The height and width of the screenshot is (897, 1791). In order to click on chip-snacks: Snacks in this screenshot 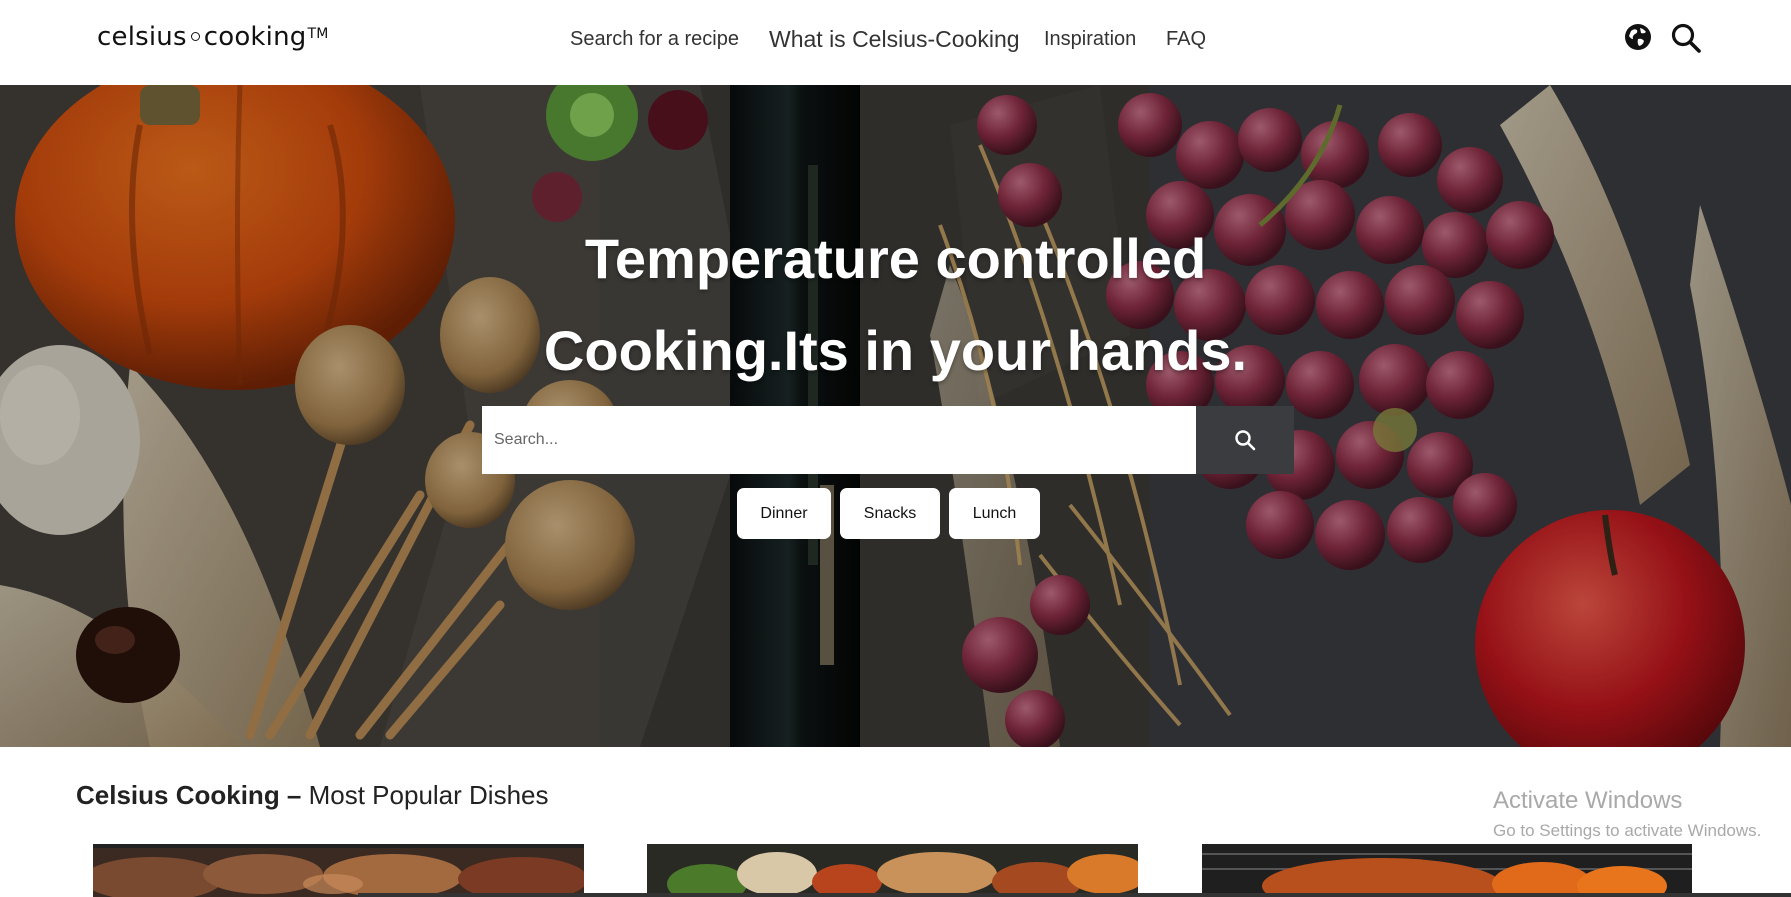, I will do `click(890, 513)`.